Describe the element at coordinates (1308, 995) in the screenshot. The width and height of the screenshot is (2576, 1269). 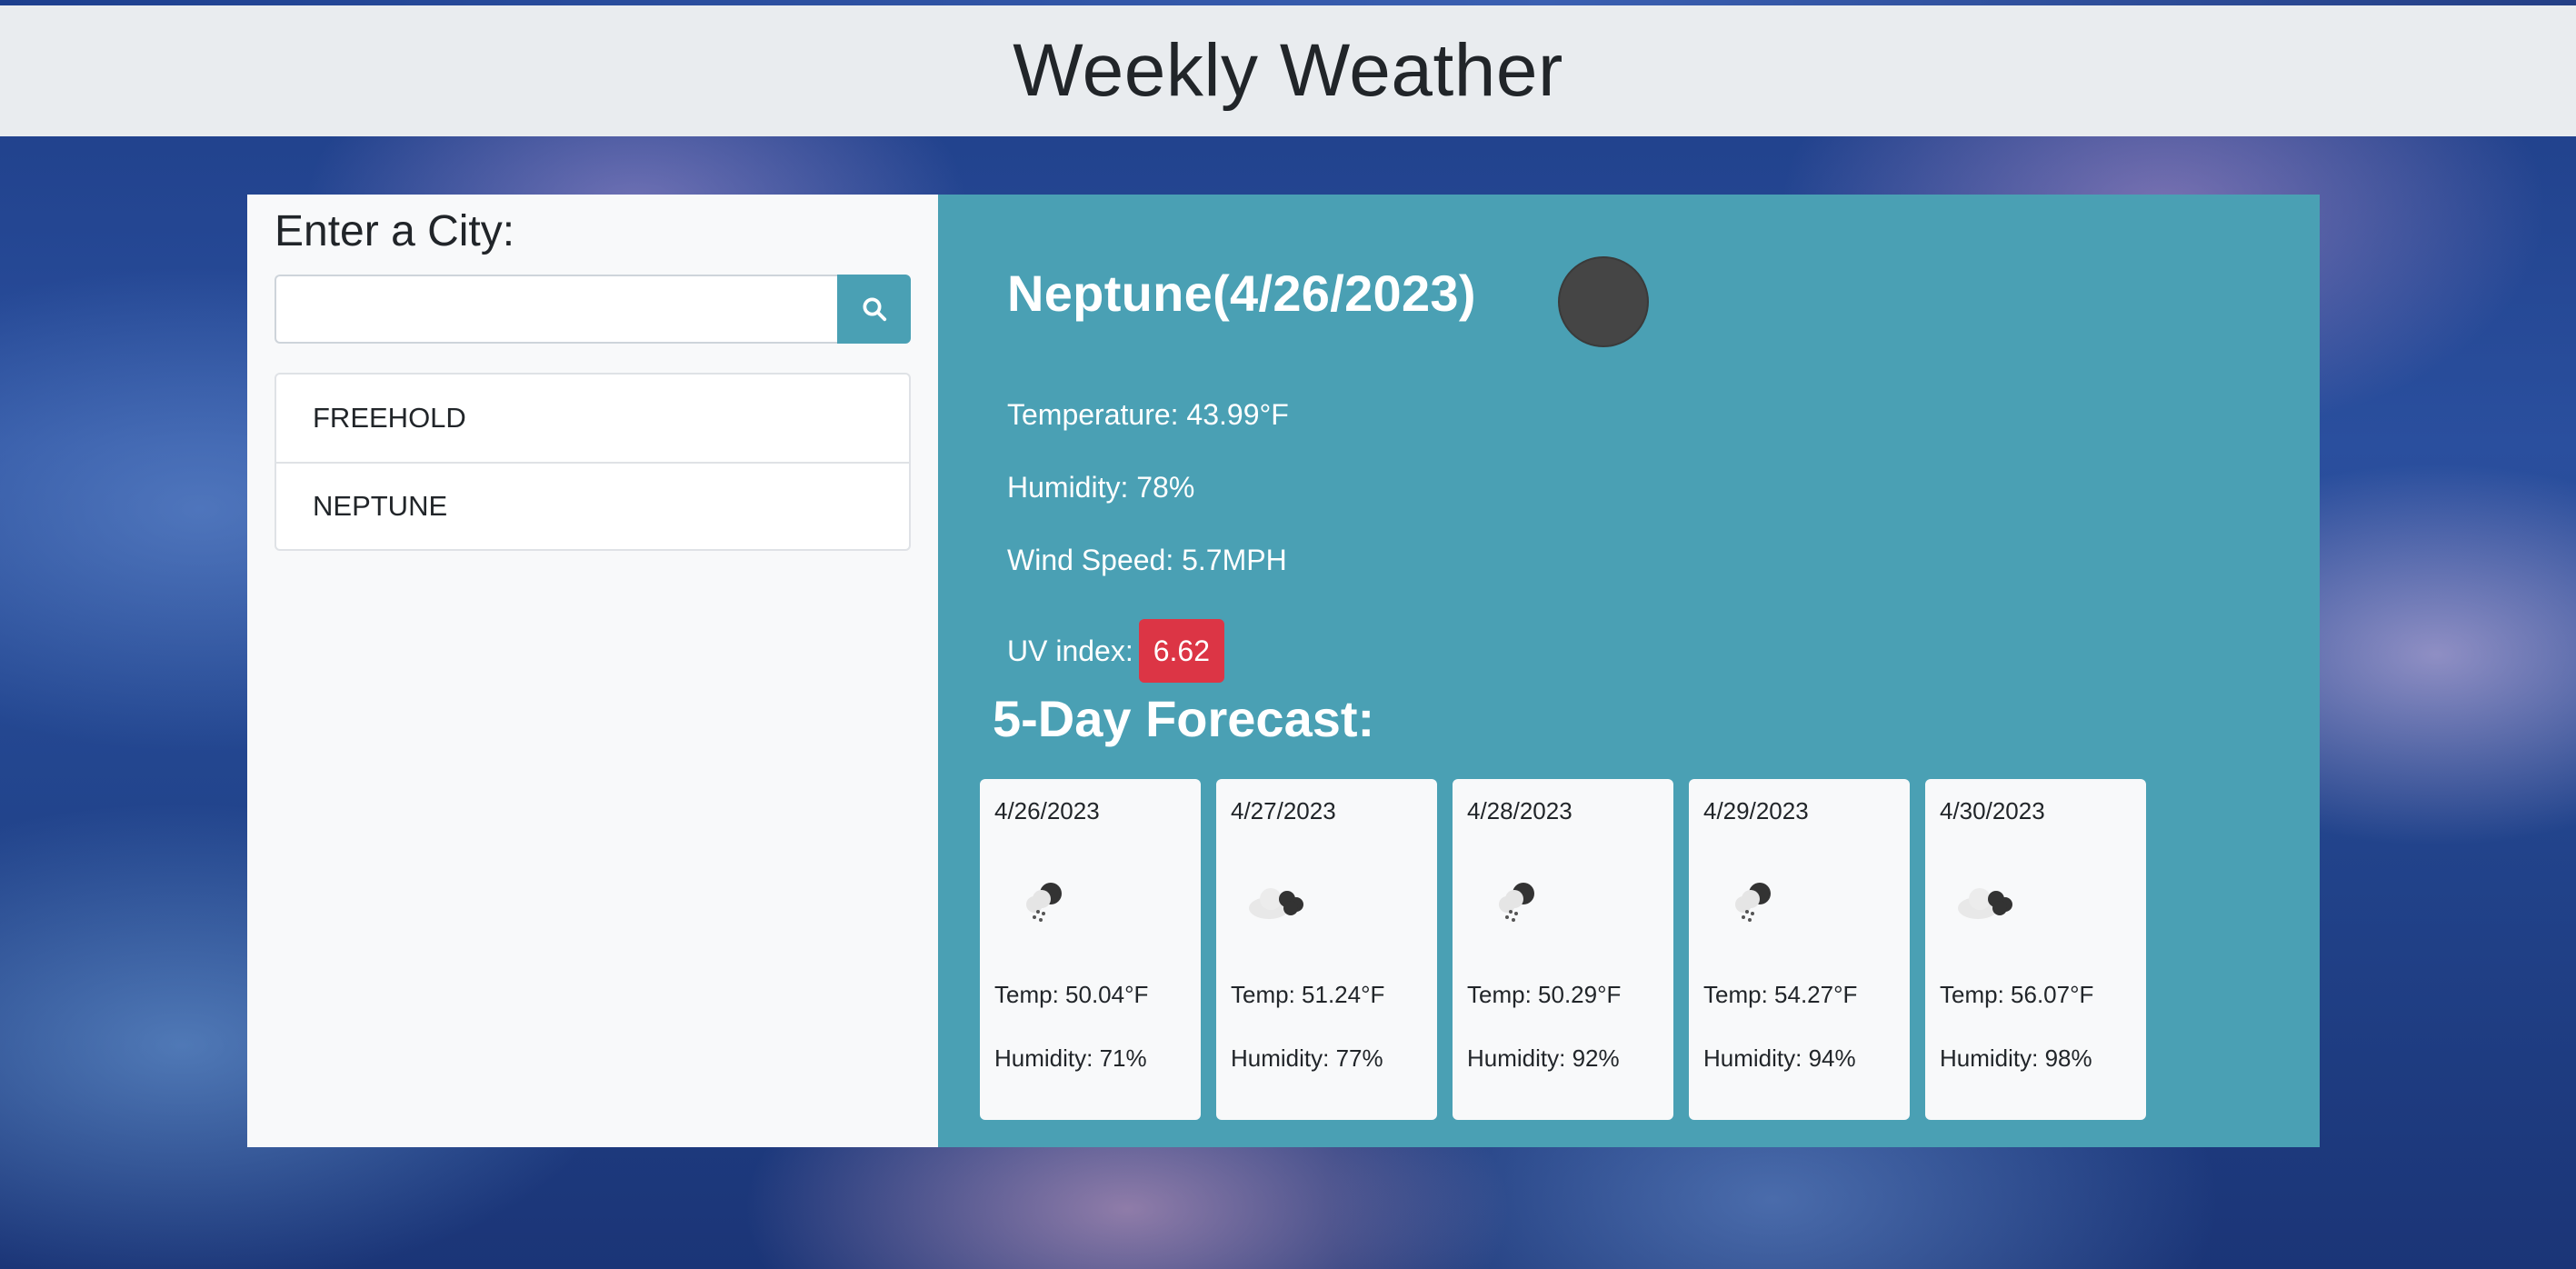
I see `forecast-temp: Temp: 51.24°F` at that location.